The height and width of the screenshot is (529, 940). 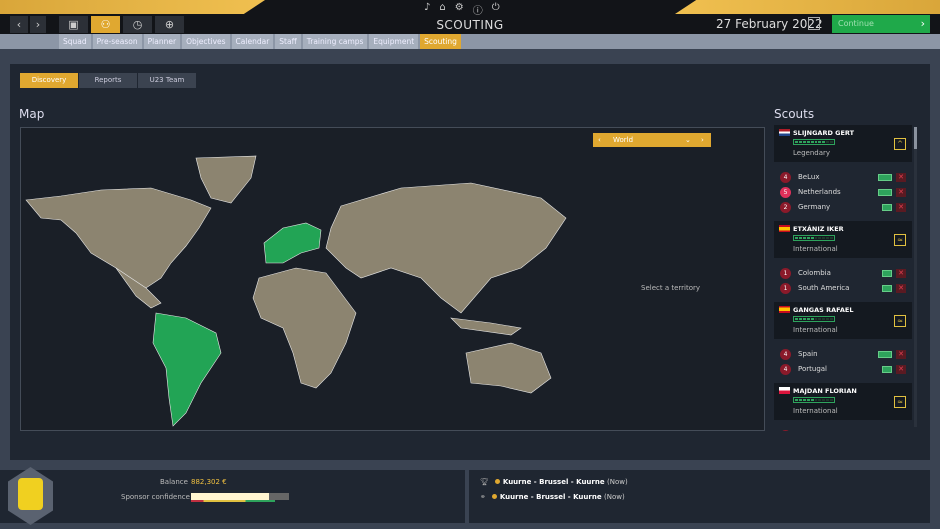 What do you see at coordinates (174, 482) in the screenshot?
I see `balance-label: Balance` at bounding box center [174, 482].